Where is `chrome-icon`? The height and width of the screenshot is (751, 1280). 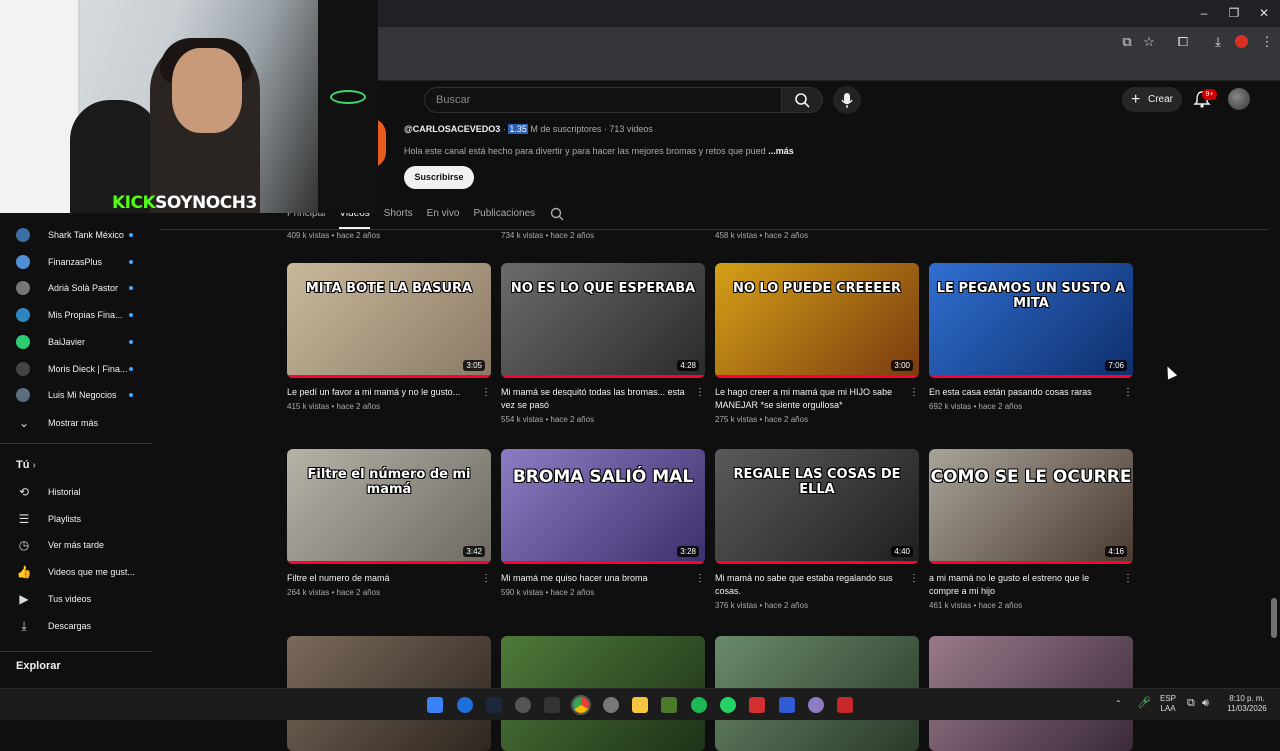 chrome-icon is located at coordinates (581, 705).